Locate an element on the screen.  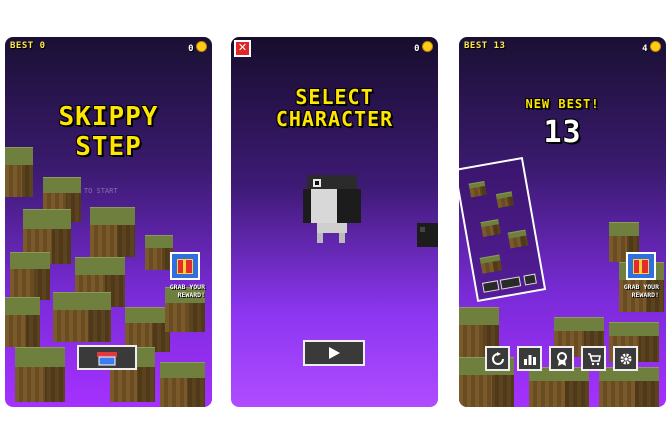
settings-icon is located at coordinates (625, 358).